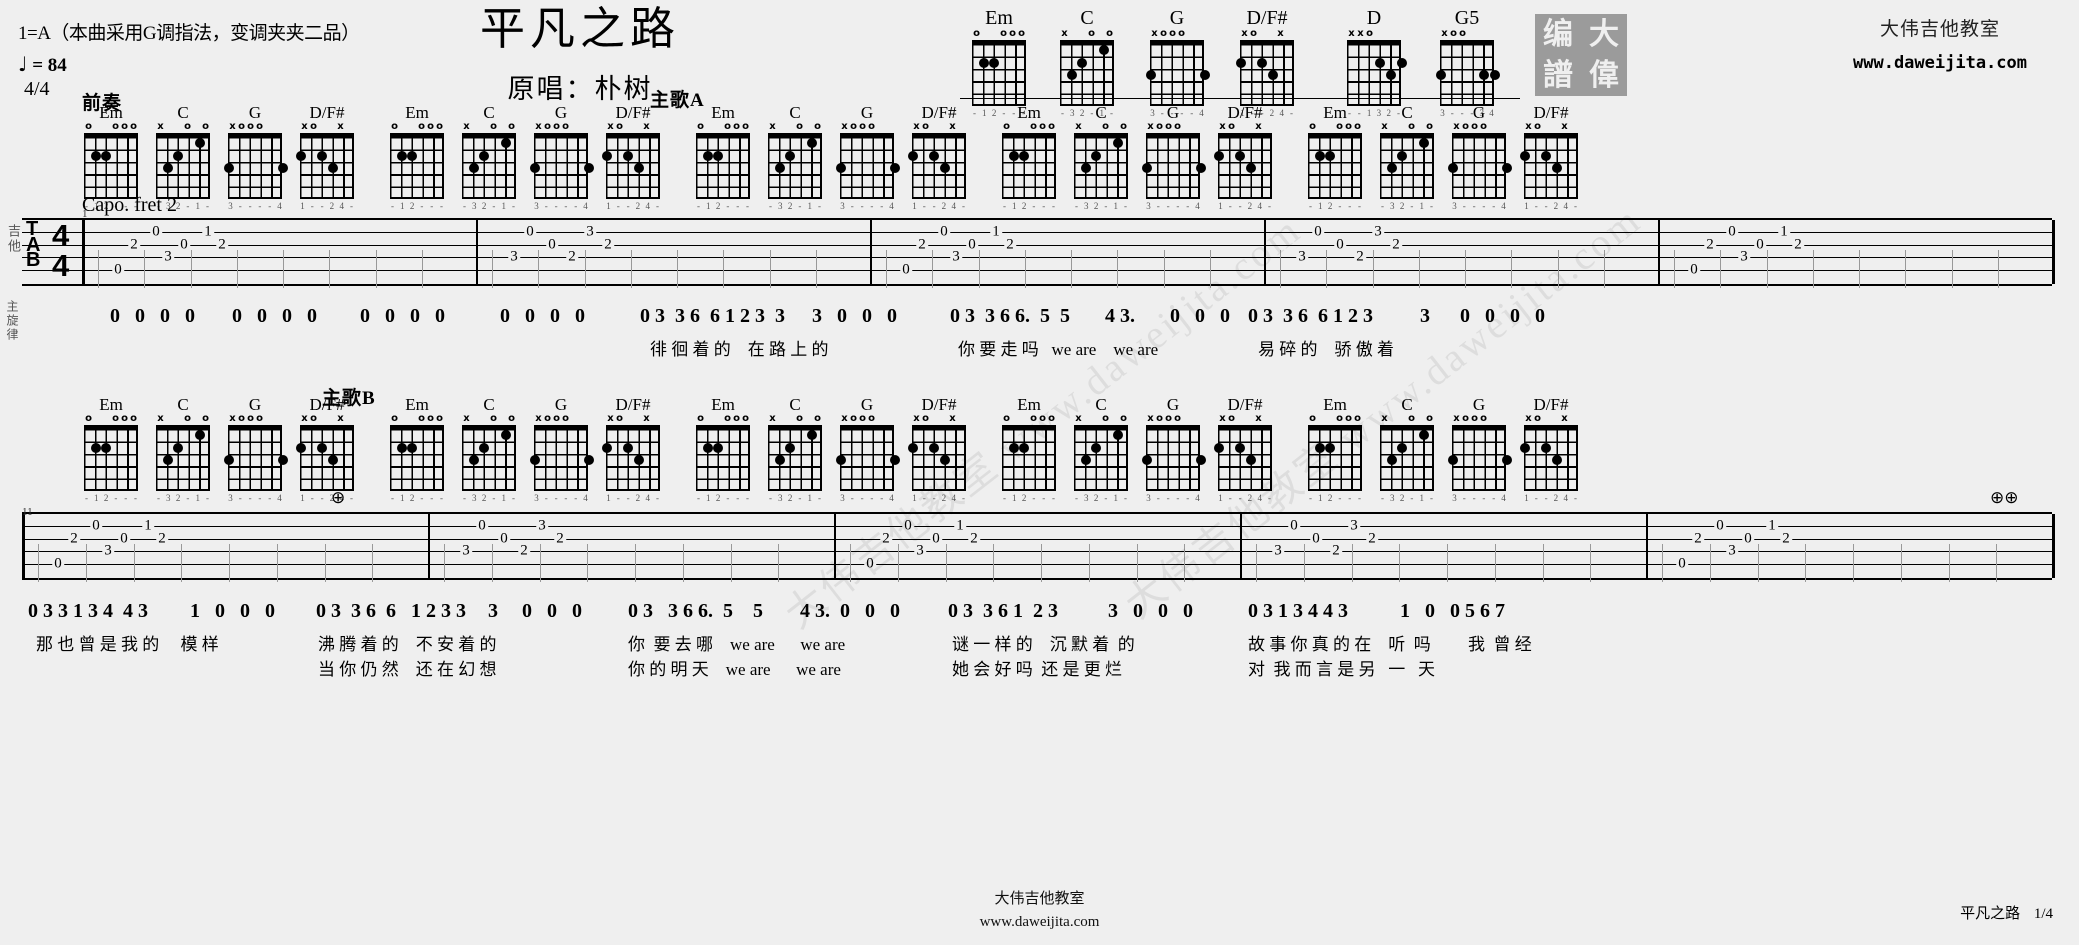 The height and width of the screenshot is (945, 2079). Describe the element at coordinates (1038, 547) in the screenshot. I see `tab-staff: 020103203032202010320303220201032` at that location.